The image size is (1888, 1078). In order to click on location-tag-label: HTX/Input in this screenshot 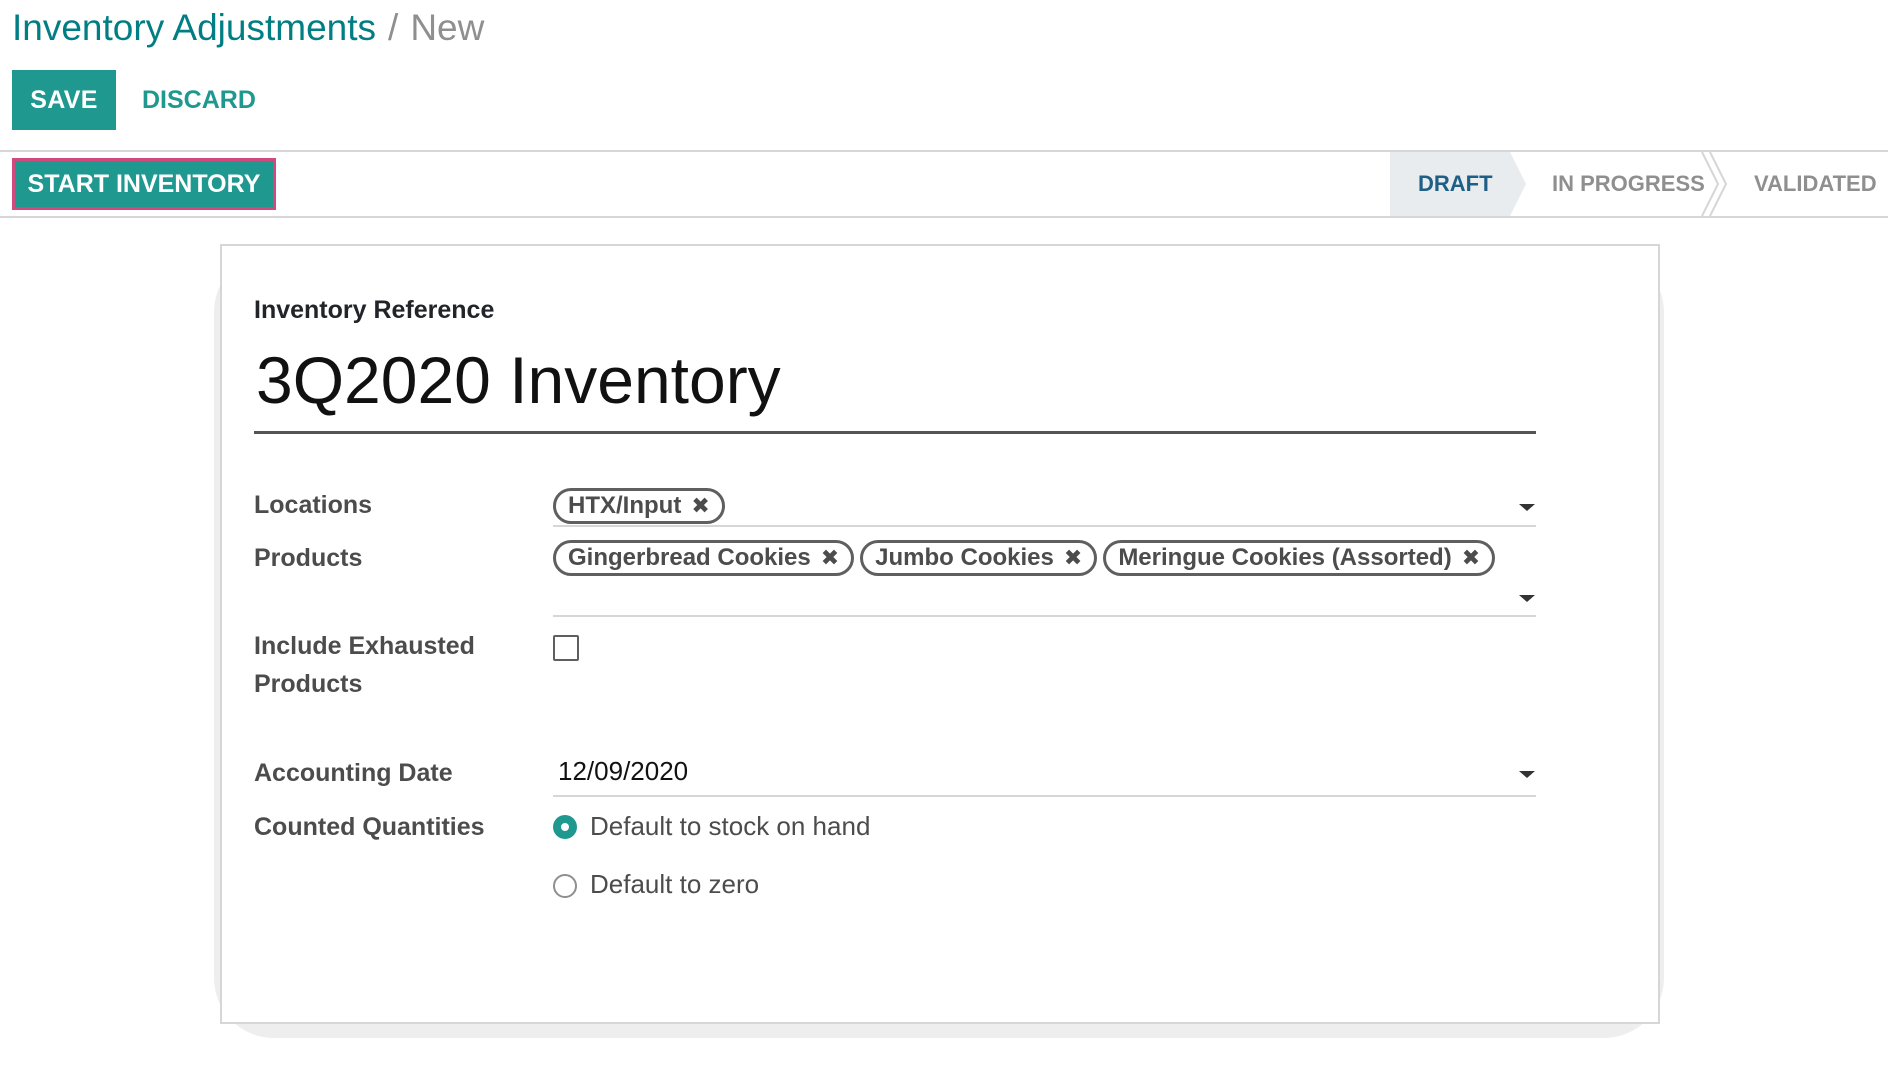, I will do `click(625, 505)`.